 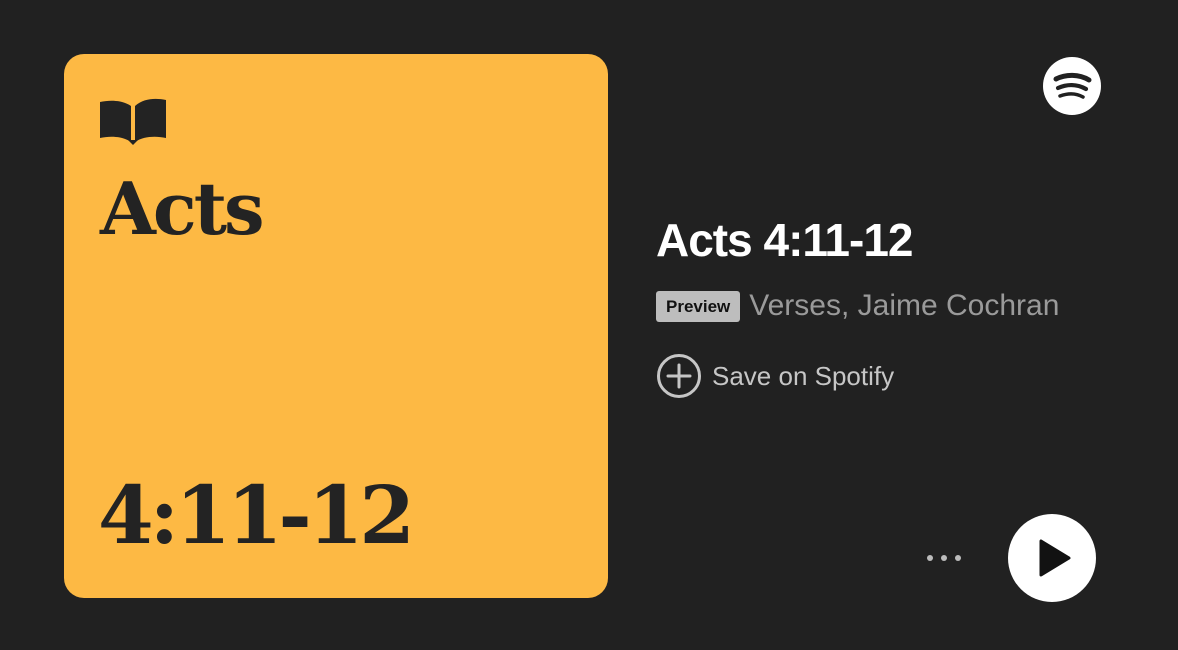 I want to click on save-on-spotify-button: Save on Spotify, so click(x=775, y=376).